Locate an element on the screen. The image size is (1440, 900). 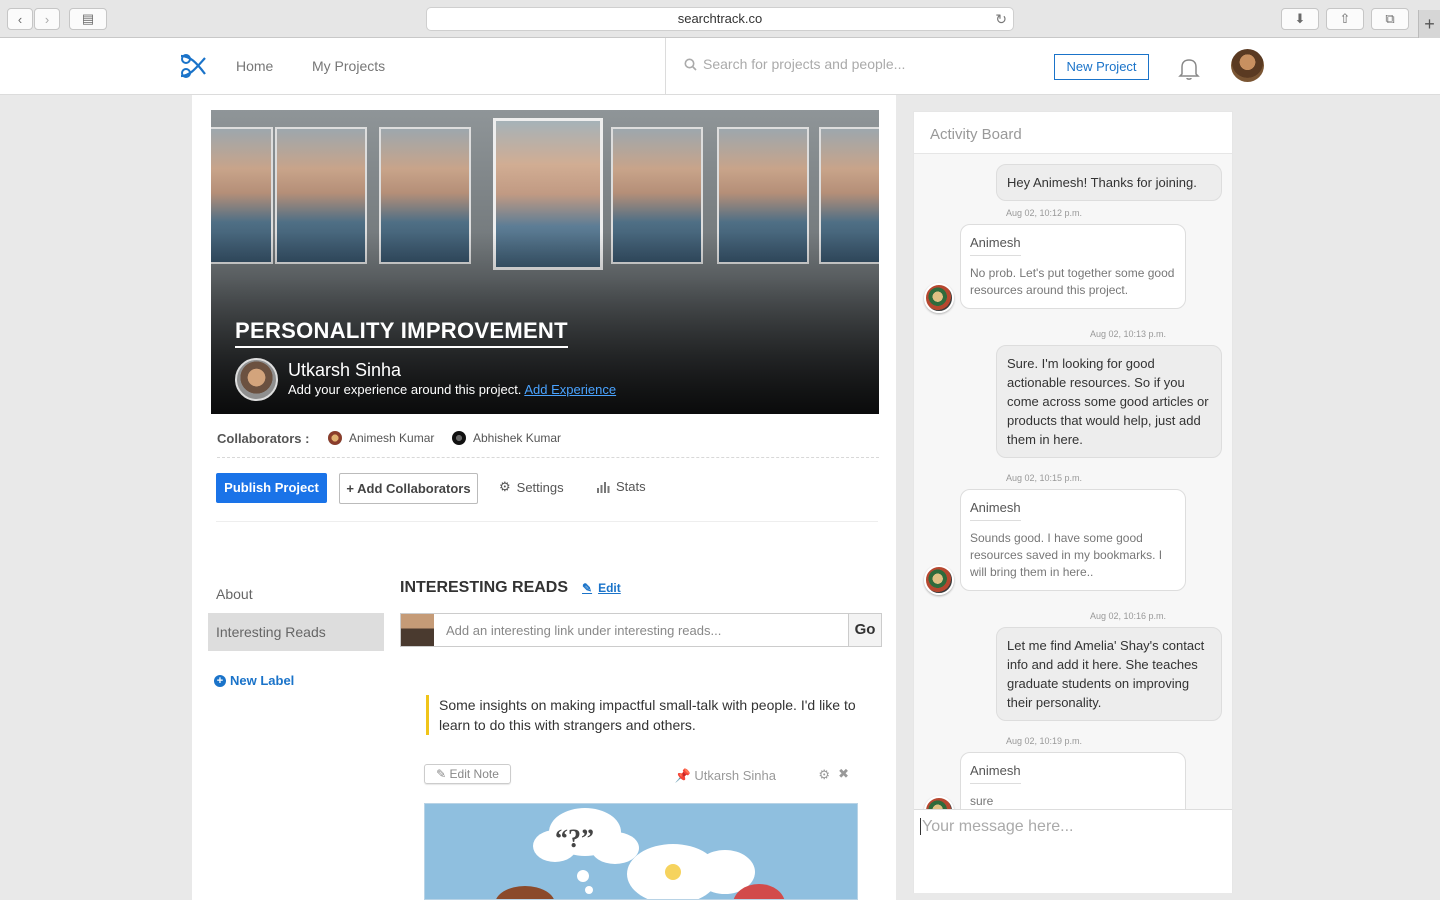
pinned-by-name: Utkarsh Sinha is located at coordinates (735, 775).